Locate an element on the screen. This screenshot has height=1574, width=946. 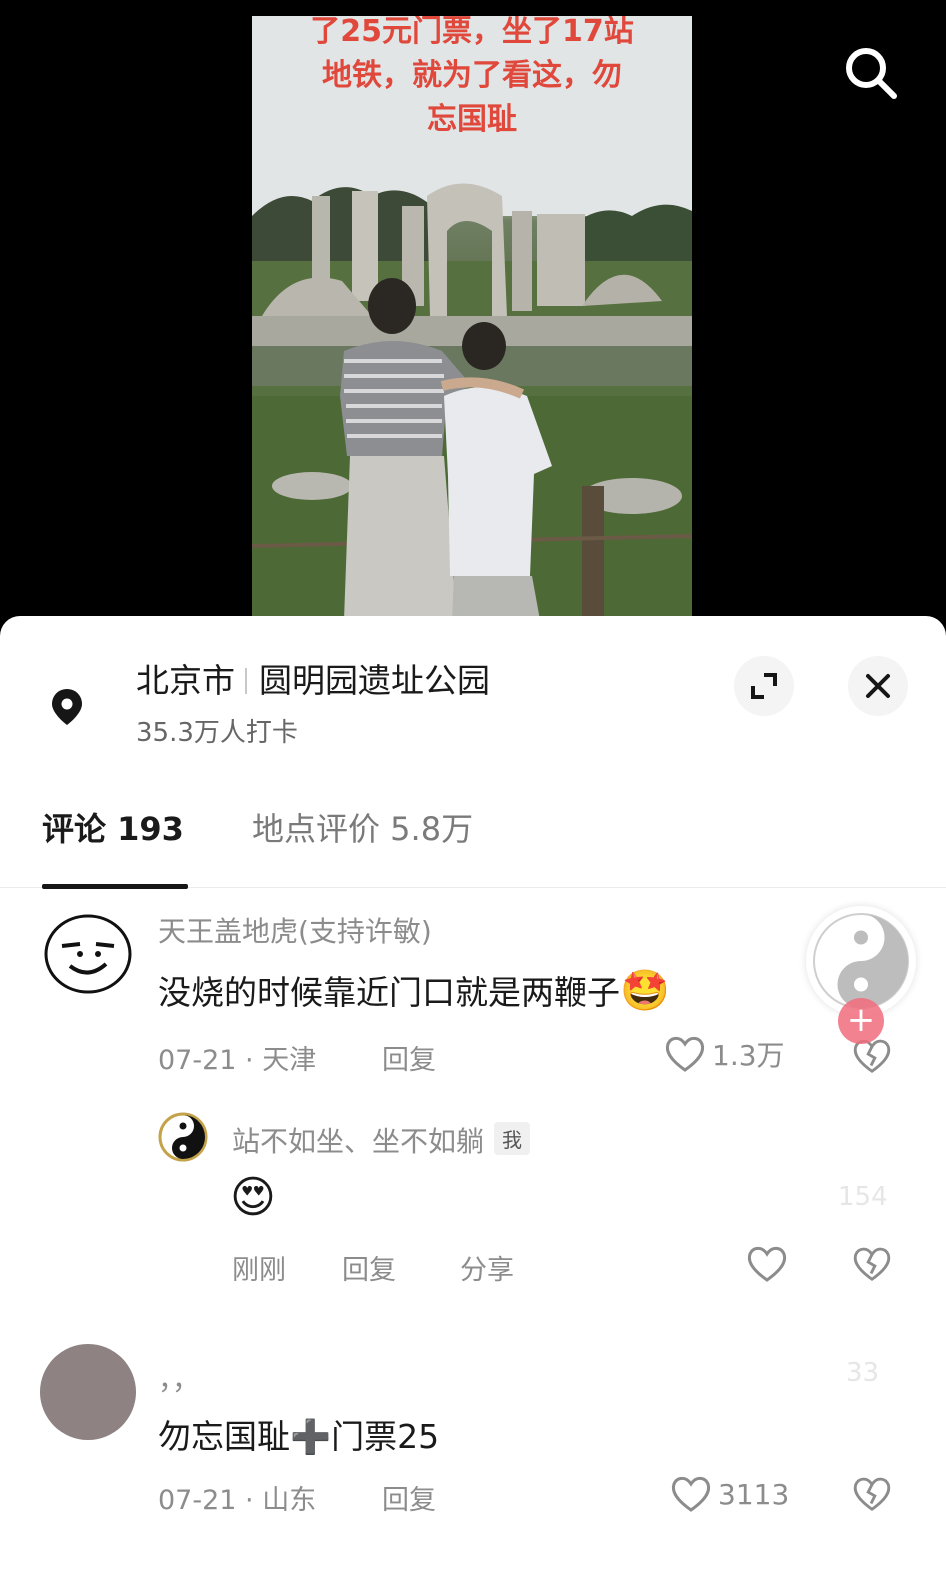
location-header: 北京市 圆明园遗址公园 35.3万人打卡 is located at coordinates (473, 691).